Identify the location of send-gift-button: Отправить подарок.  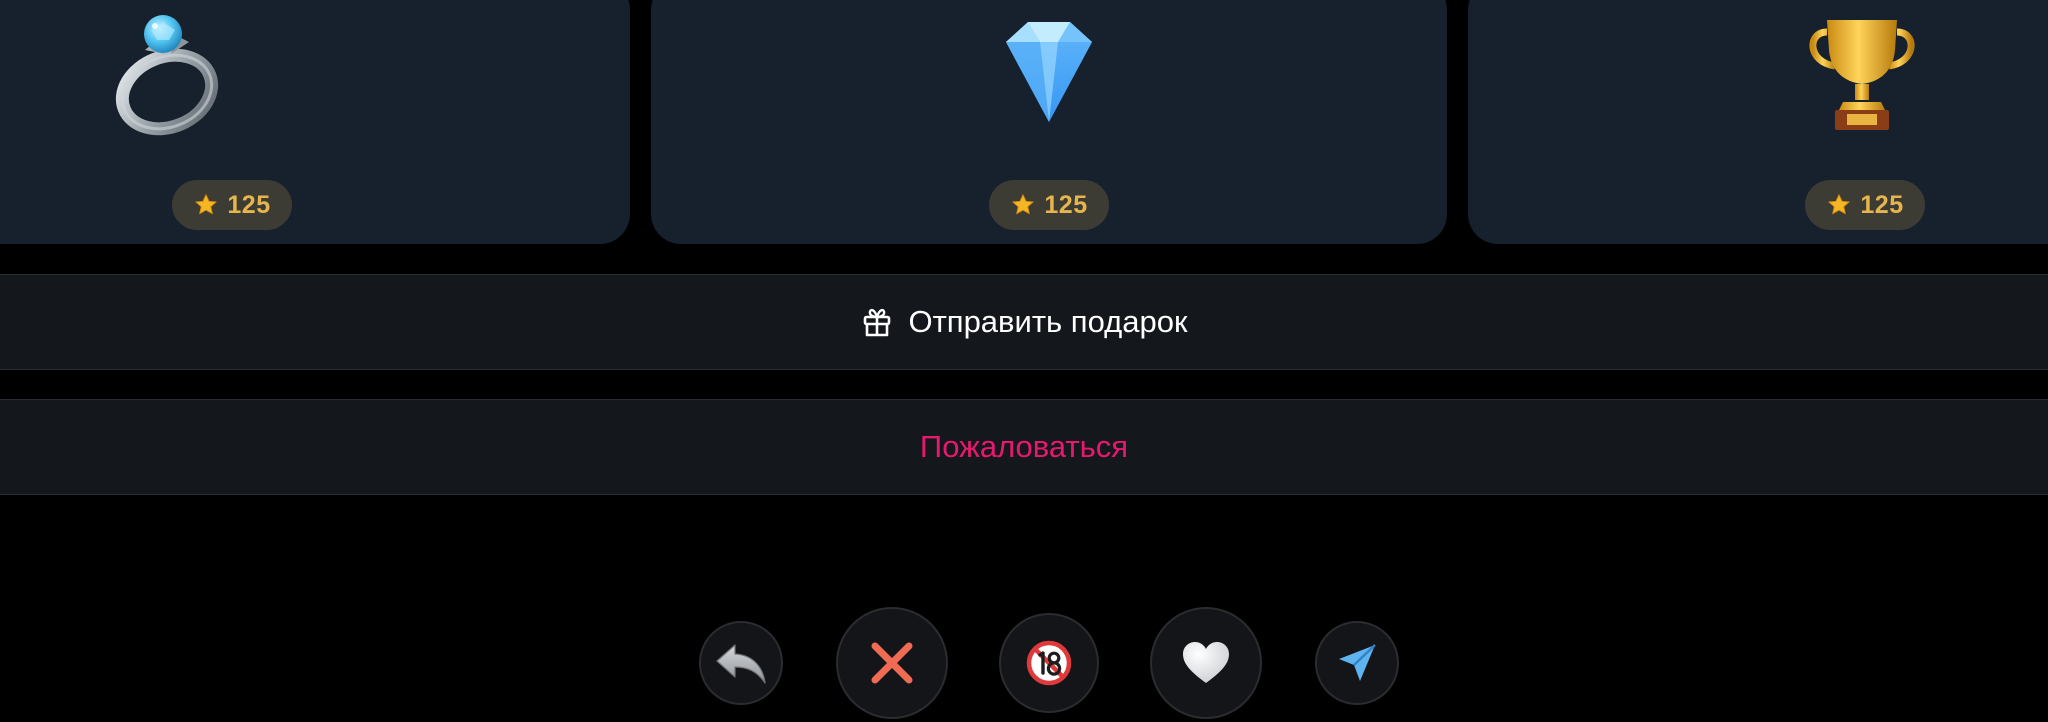
(1024, 322).